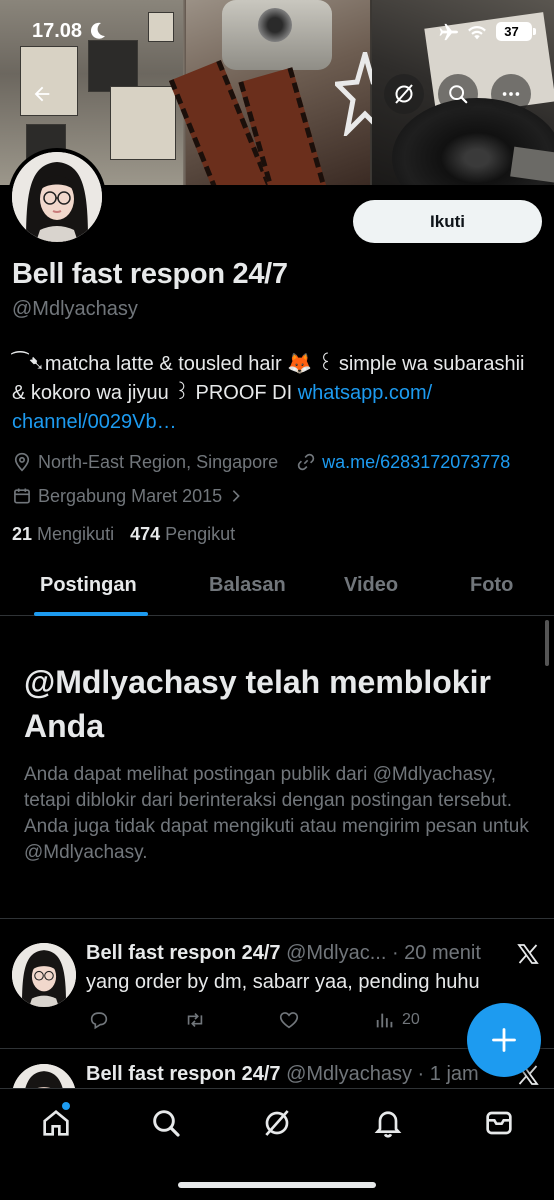  I want to click on profile-tabs: Postingan Balasan Video Foto, so click(277, 588).